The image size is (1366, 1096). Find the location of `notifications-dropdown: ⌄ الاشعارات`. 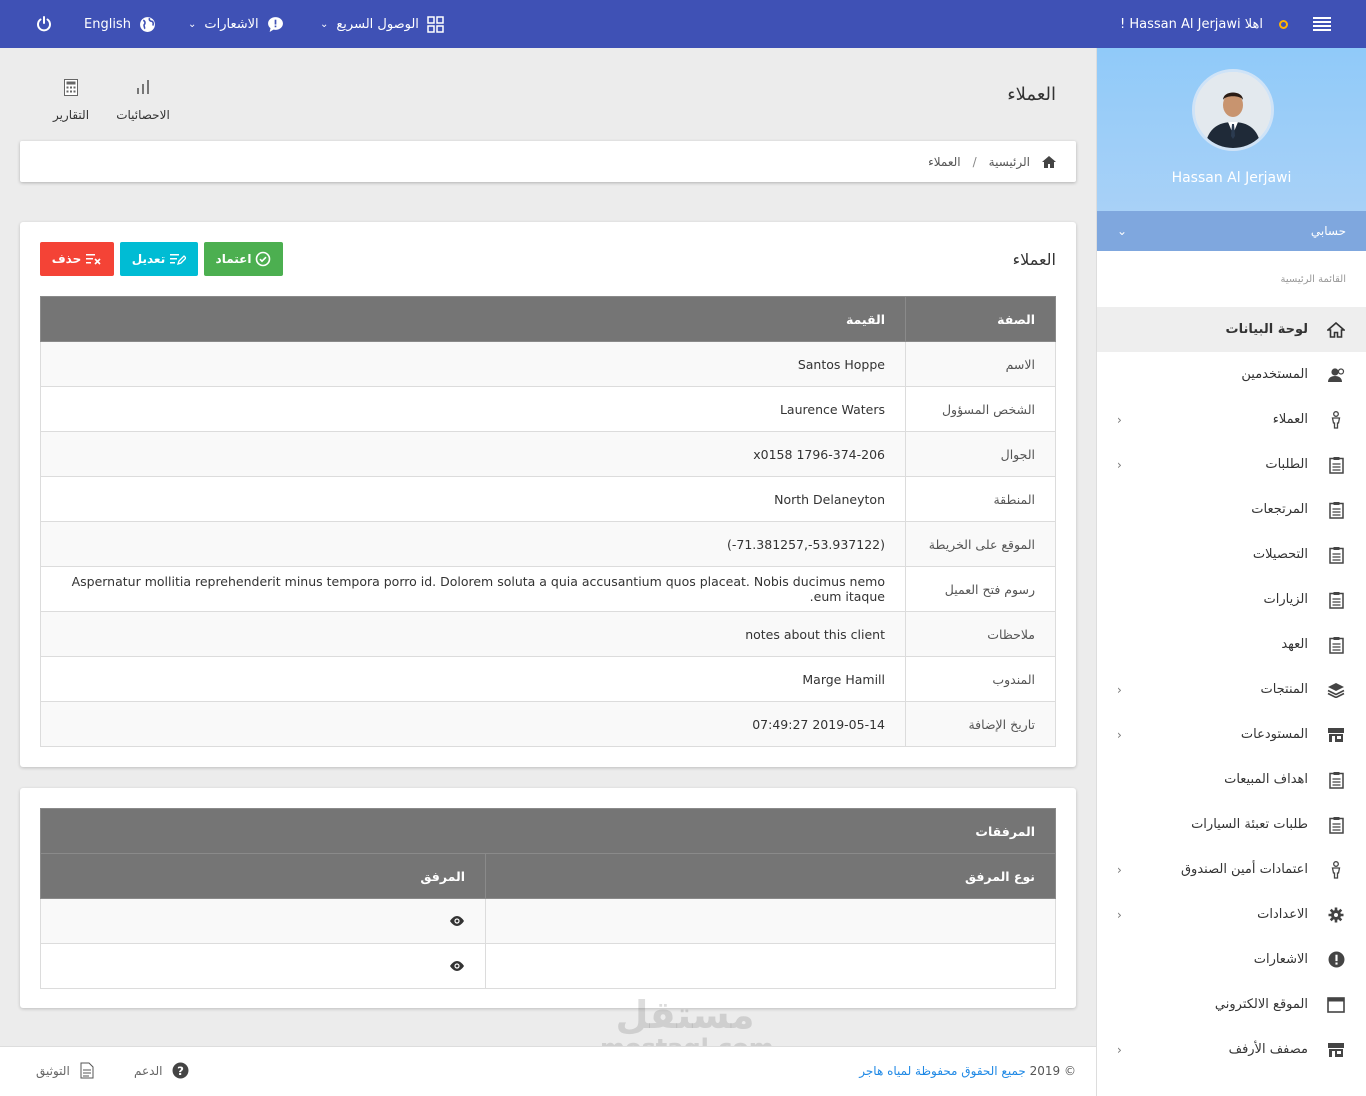

notifications-dropdown: ⌄ الاشعارات is located at coordinates (236, 24).